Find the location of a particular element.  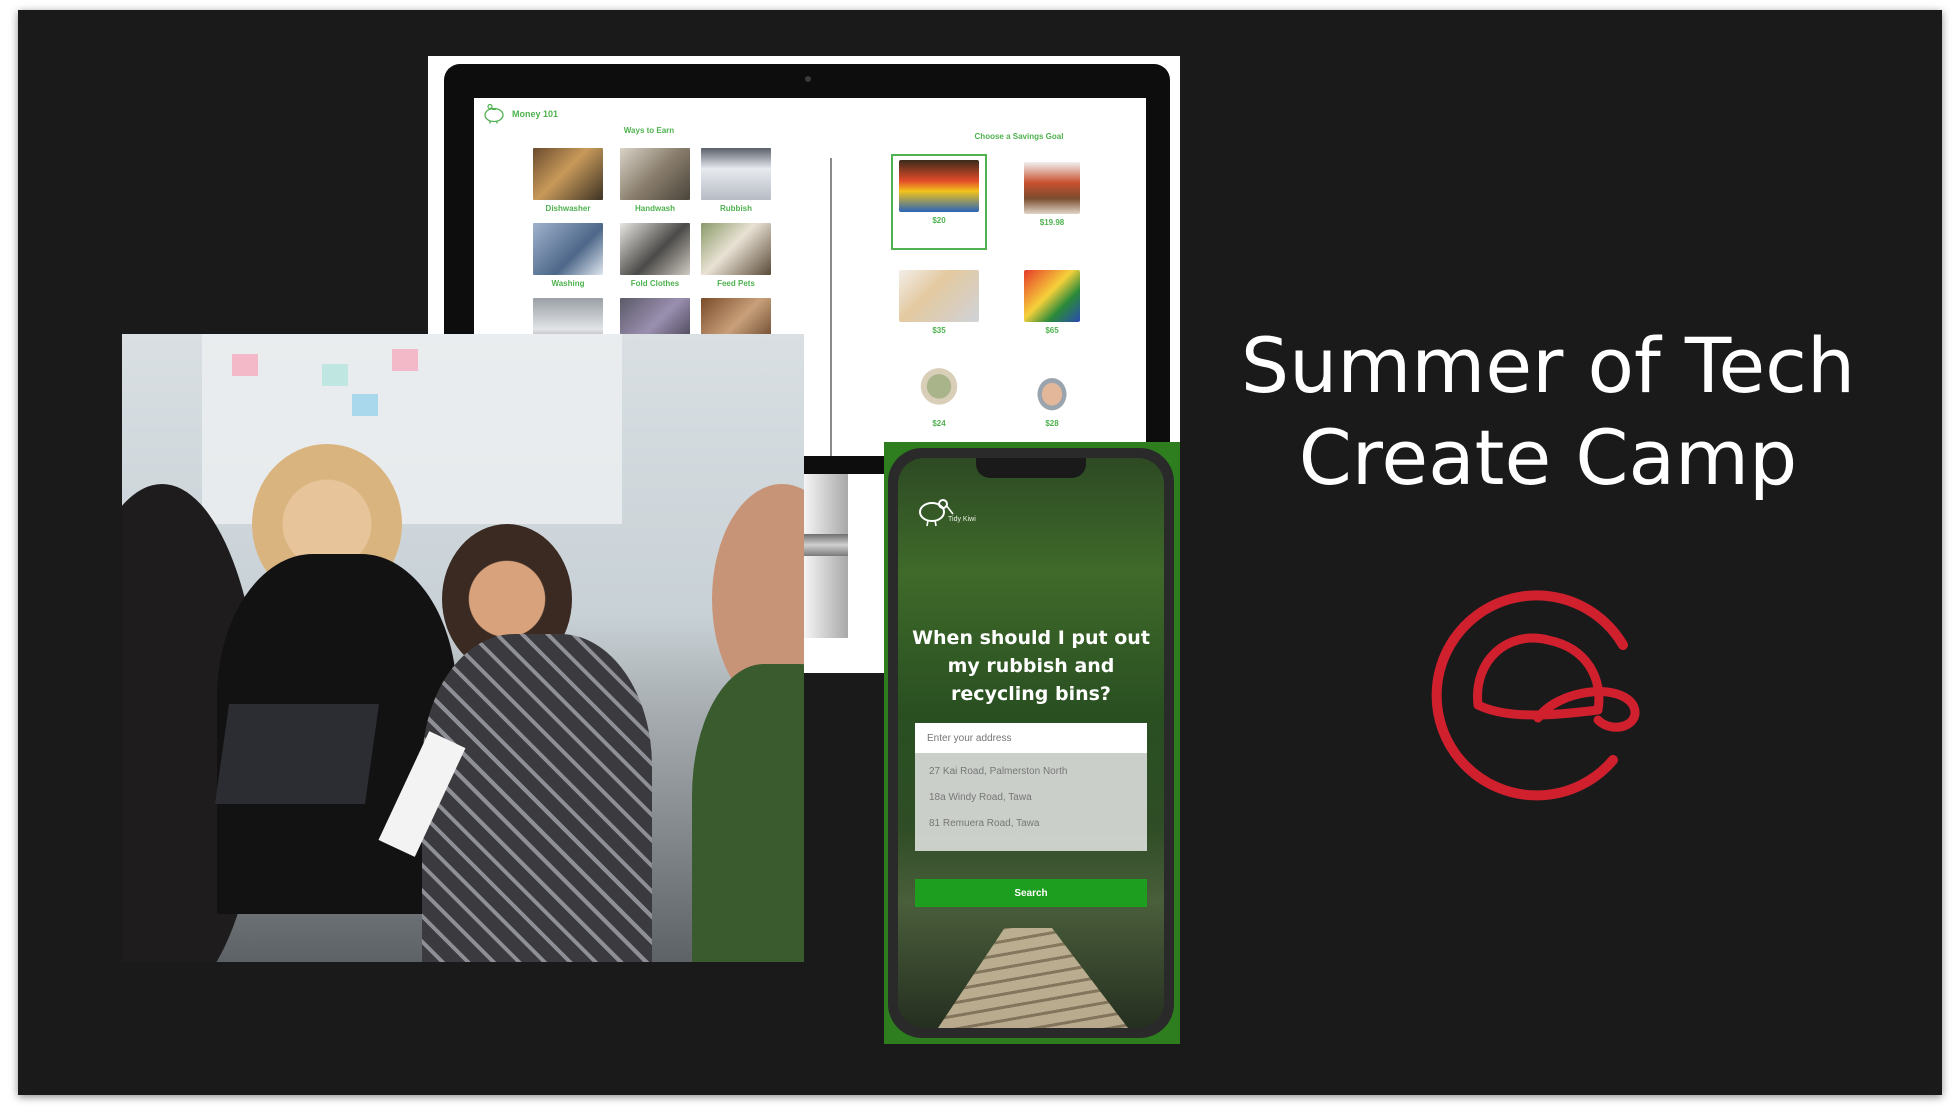

savings-goal: $28 is located at coordinates (1052, 395).